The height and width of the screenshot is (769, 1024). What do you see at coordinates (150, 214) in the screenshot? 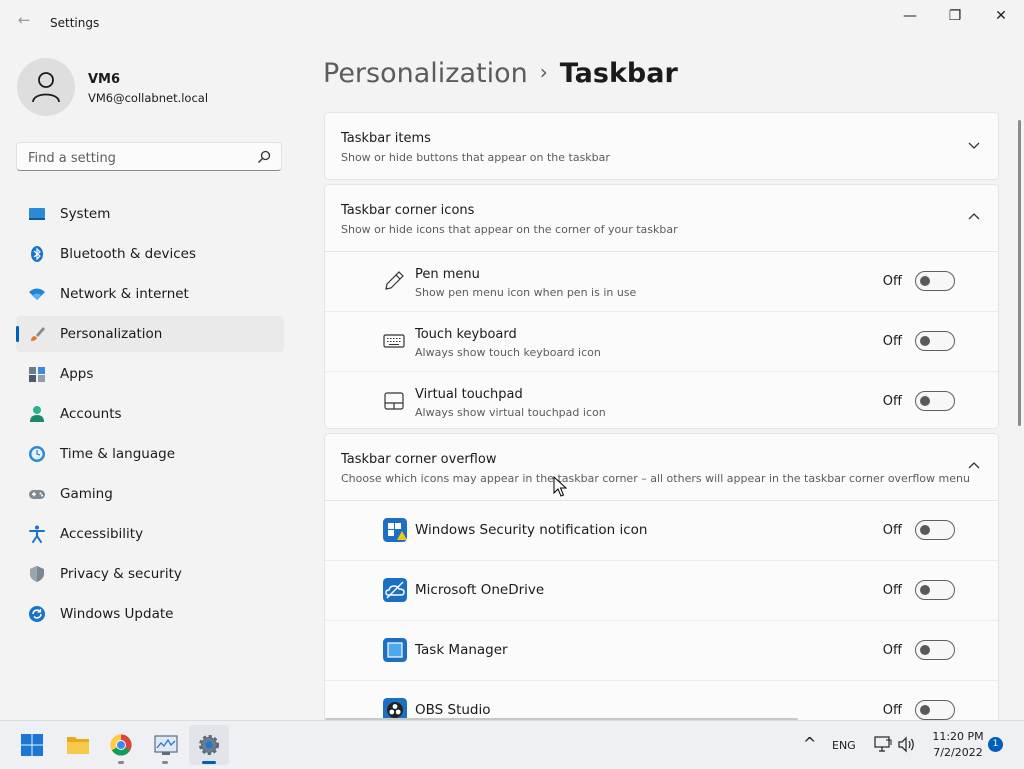
I see `sidebar-item-system: System` at bounding box center [150, 214].